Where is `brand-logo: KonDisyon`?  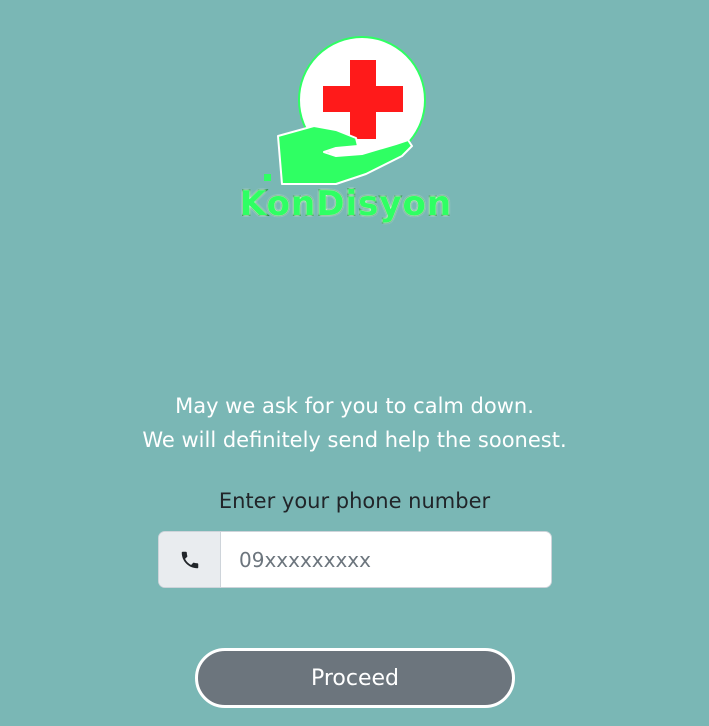
brand-logo: KonDisyon is located at coordinates (346, 132).